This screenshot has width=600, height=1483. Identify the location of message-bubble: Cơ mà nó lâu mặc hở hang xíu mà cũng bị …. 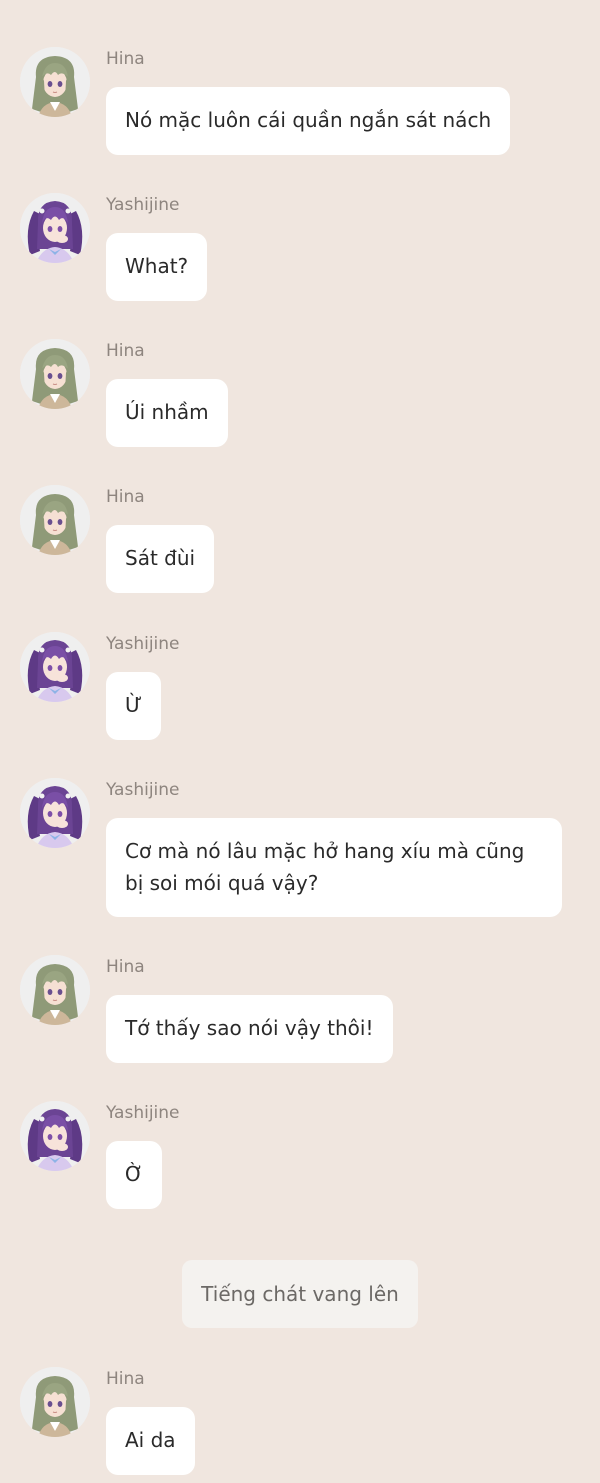
(334, 867).